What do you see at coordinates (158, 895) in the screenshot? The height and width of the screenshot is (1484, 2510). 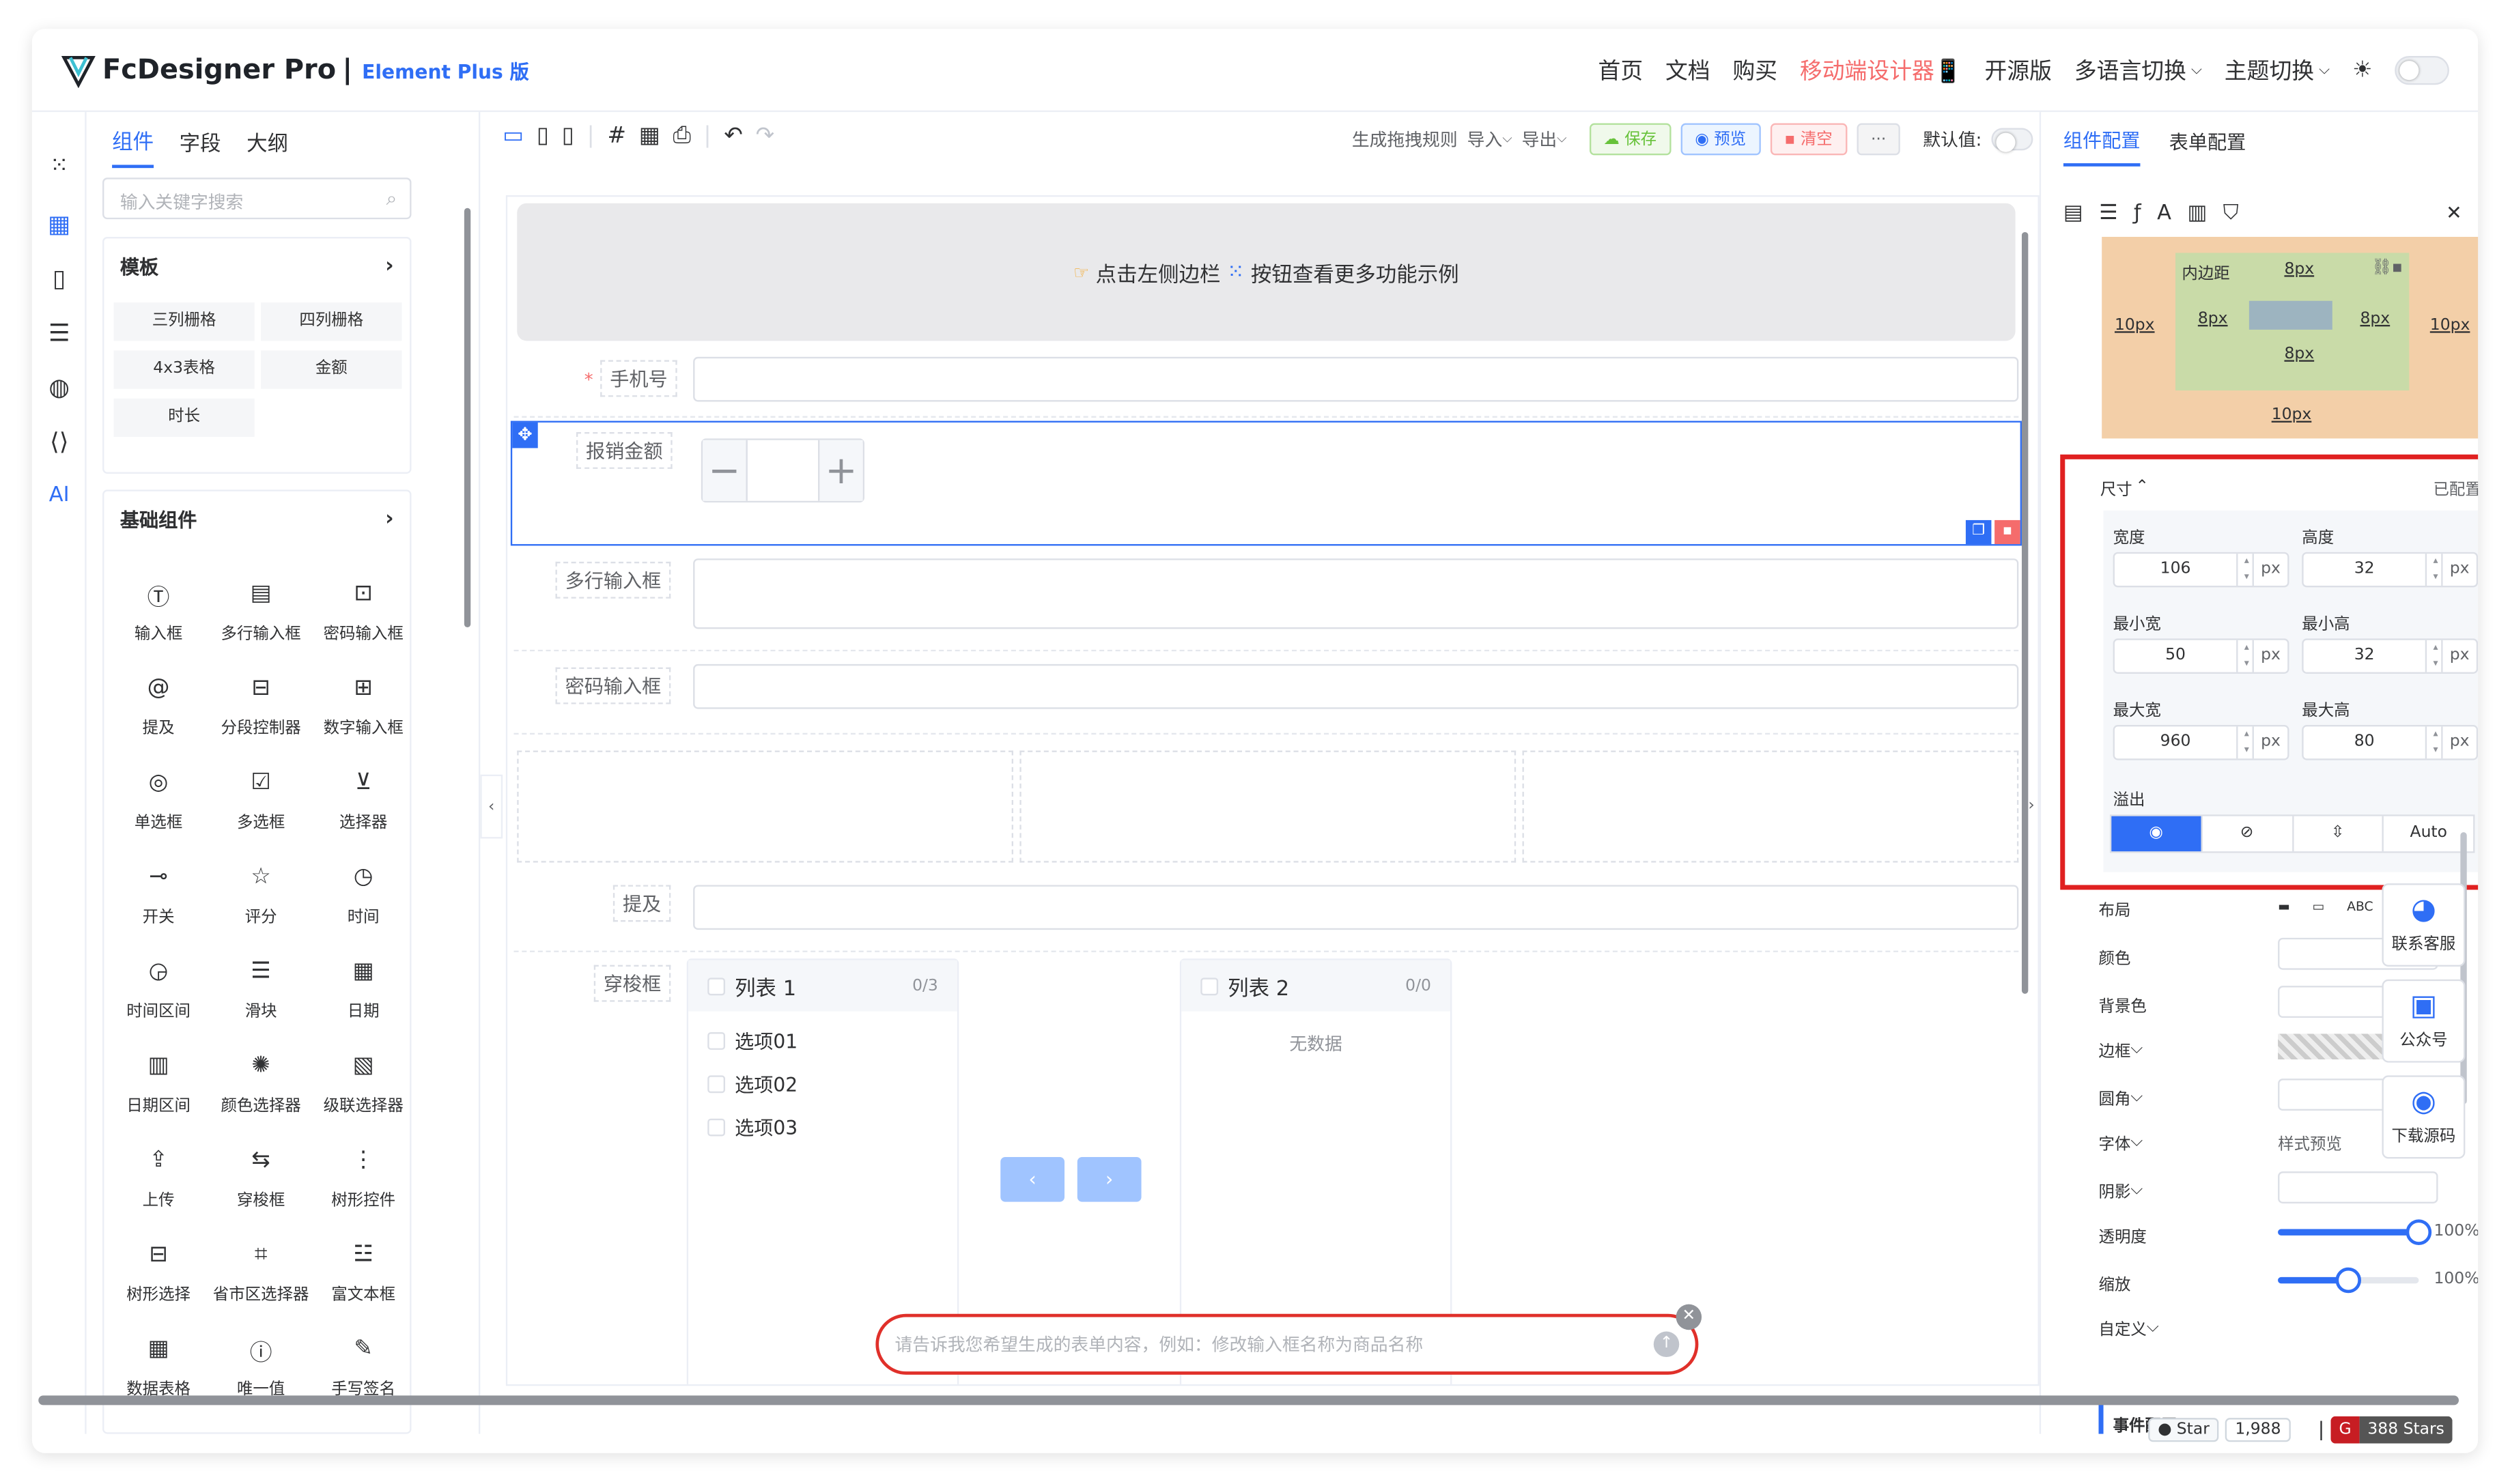 I see `component-item: ⊸ 开关` at bounding box center [158, 895].